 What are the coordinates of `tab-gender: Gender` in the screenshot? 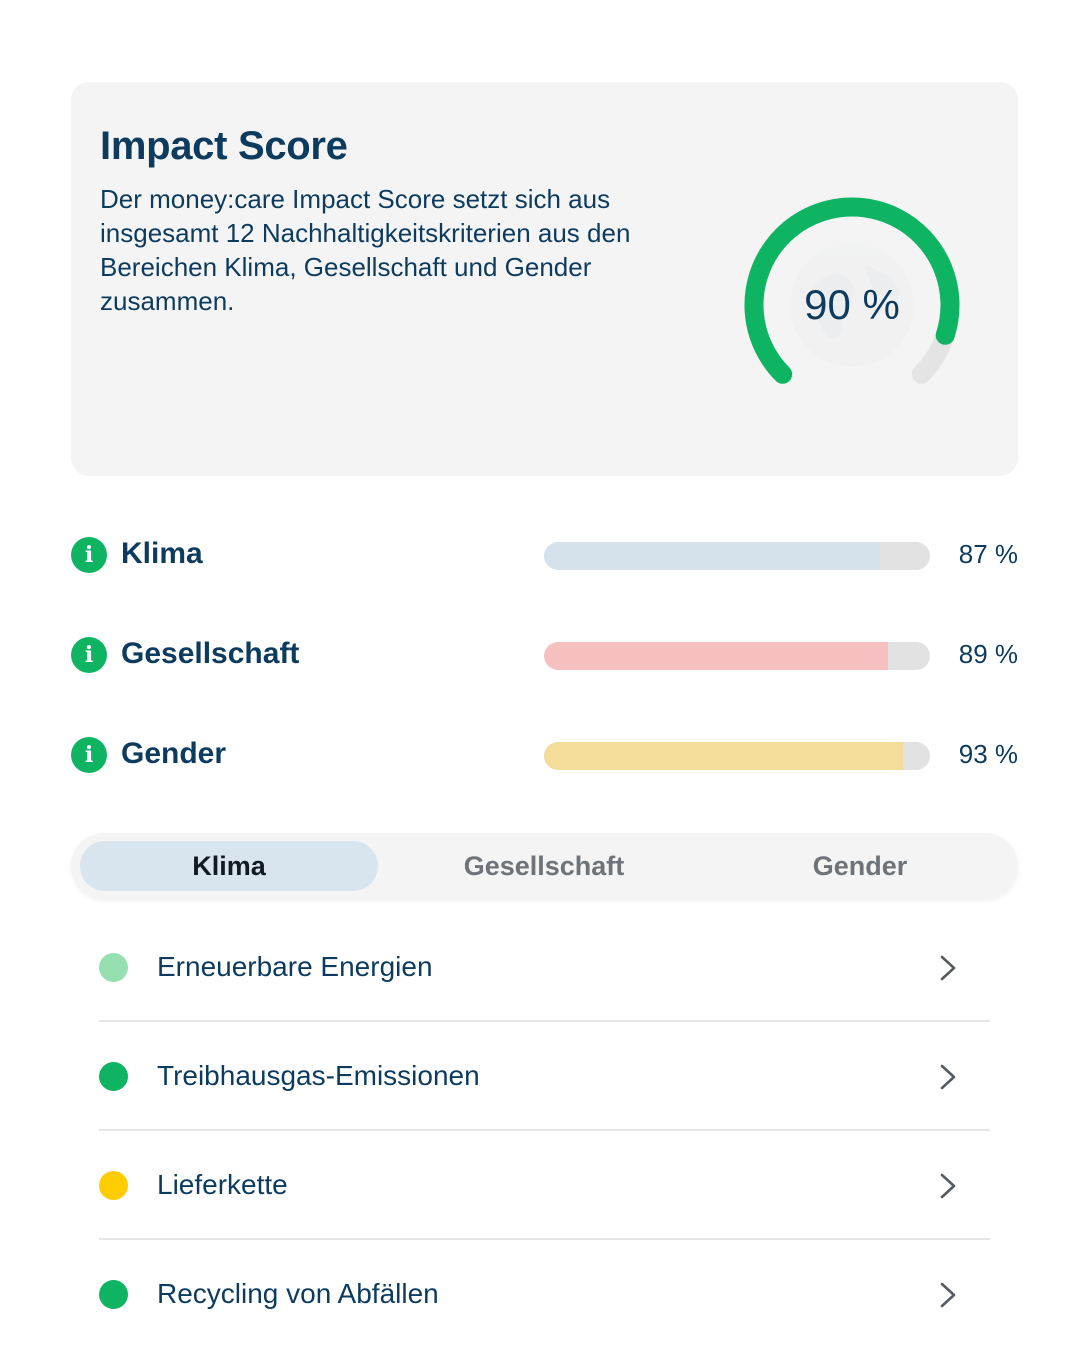 It's located at (860, 866).